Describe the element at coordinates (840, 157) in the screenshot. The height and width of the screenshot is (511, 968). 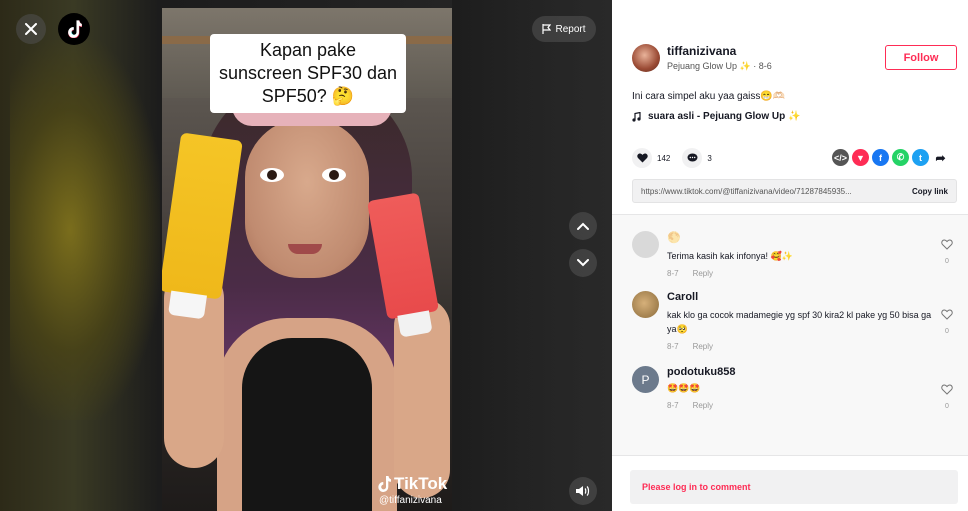
I see `embed-icon: </>` at that location.